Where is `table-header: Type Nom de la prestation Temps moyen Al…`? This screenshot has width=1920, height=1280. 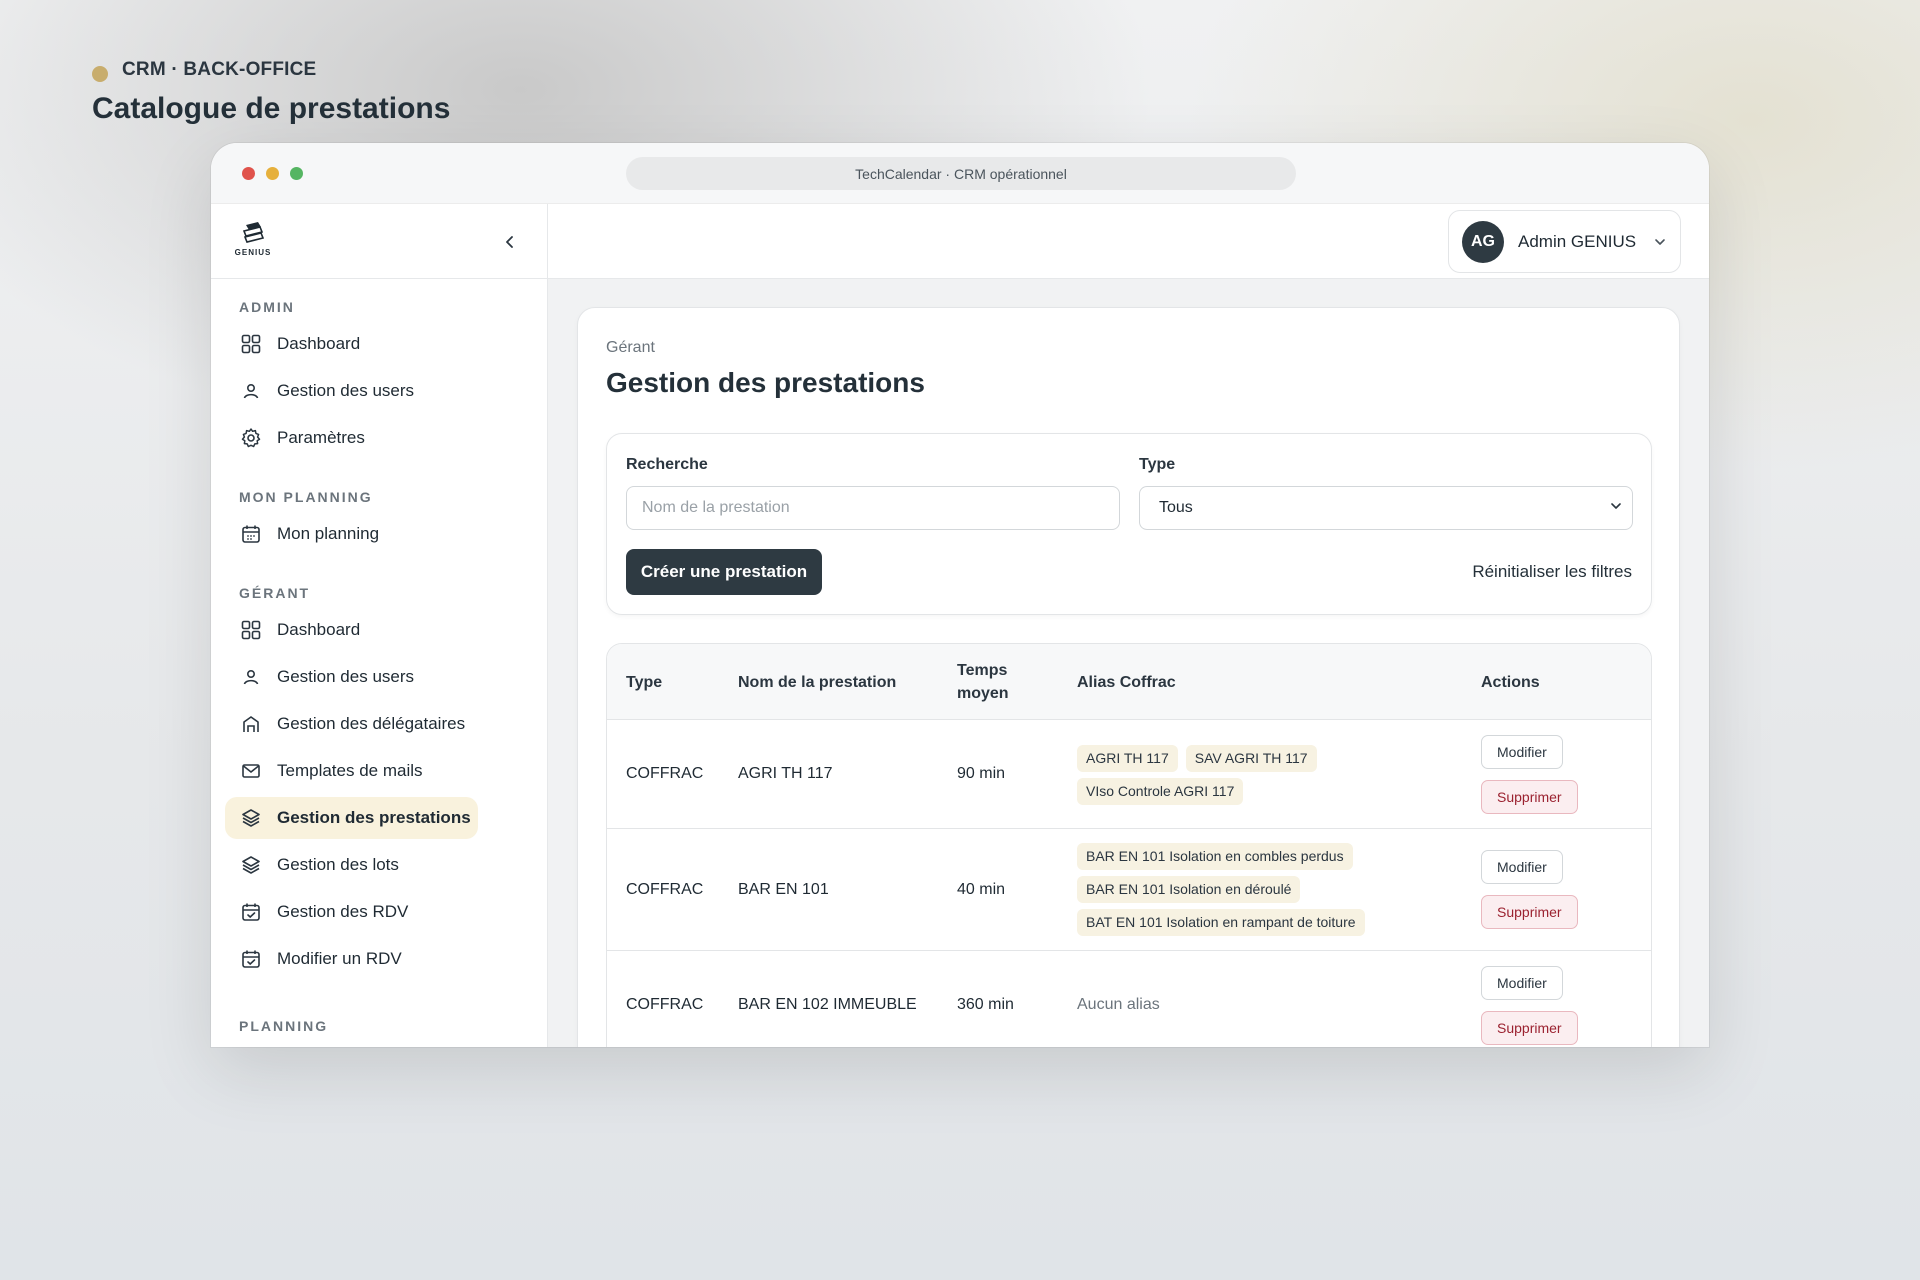
table-header: Type Nom de la prestation Temps moyen Al… is located at coordinates (1129, 682).